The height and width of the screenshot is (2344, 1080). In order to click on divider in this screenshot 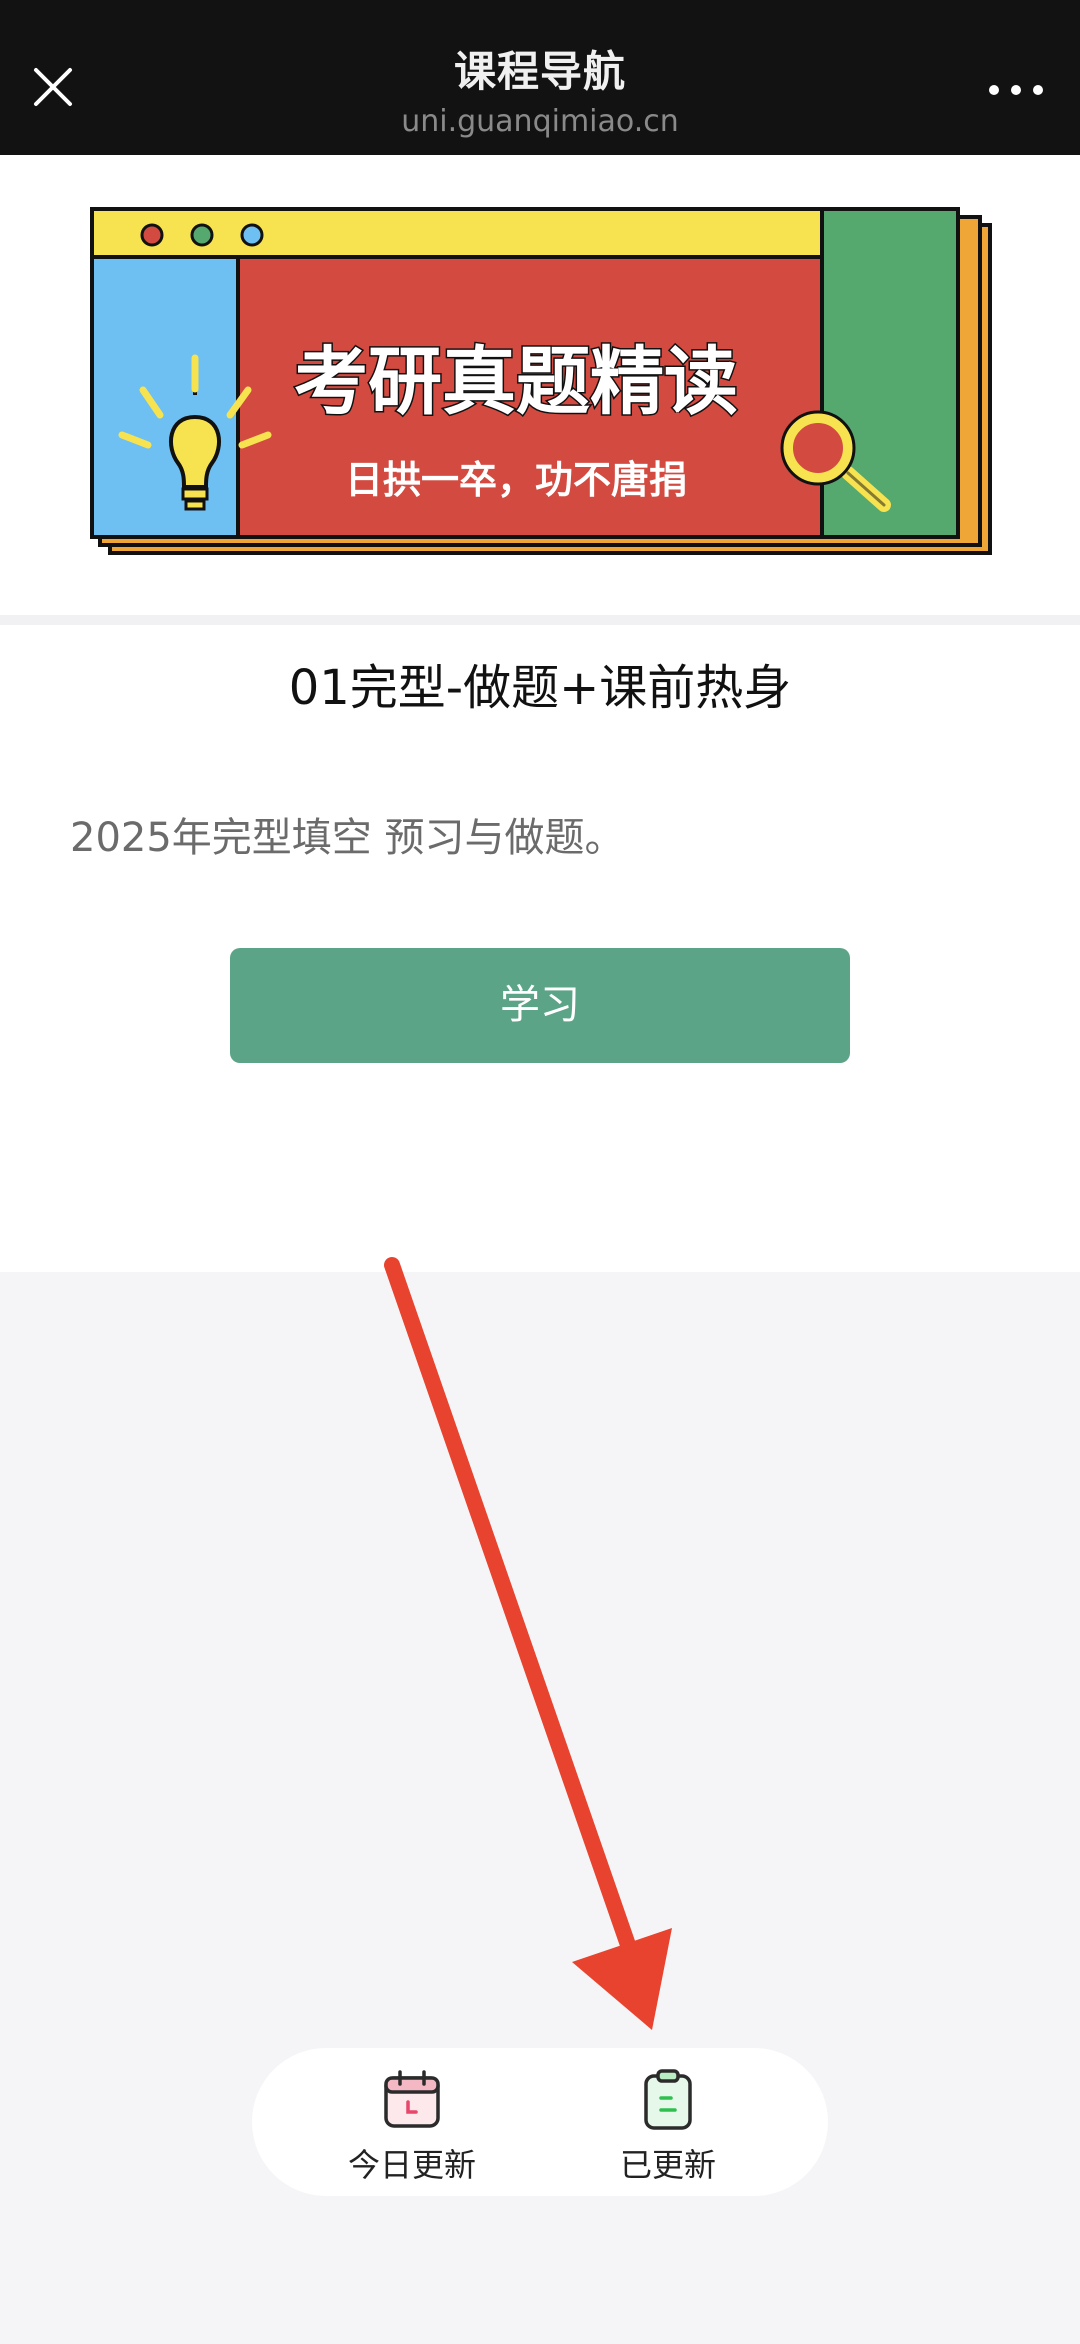, I will do `click(540, 620)`.